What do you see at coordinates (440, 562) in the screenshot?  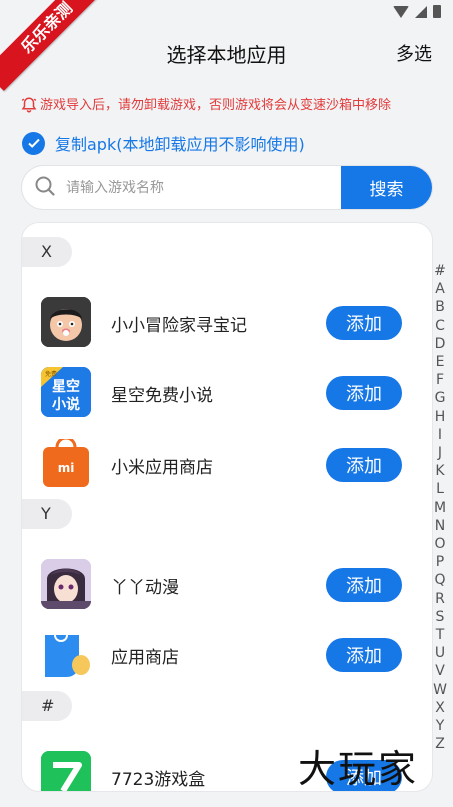 I see `index-letter: P` at bounding box center [440, 562].